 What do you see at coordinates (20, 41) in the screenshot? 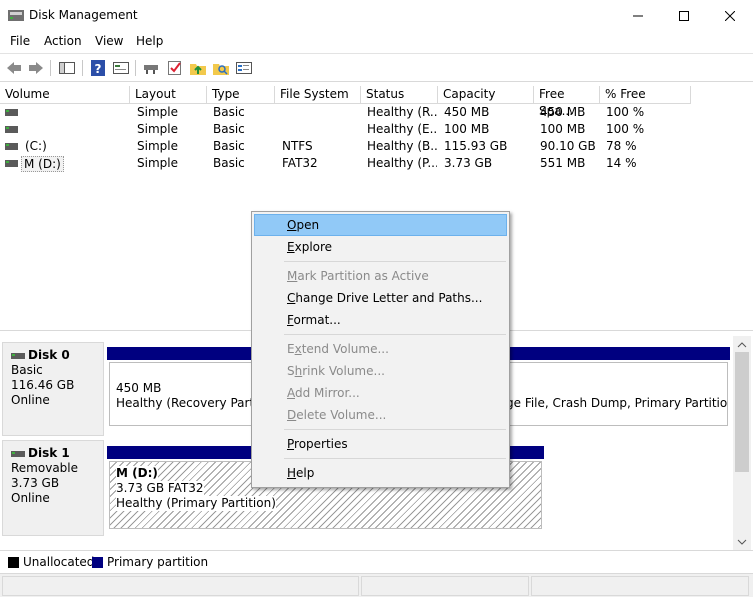
I see `menu-file: File` at bounding box center [20, 41].